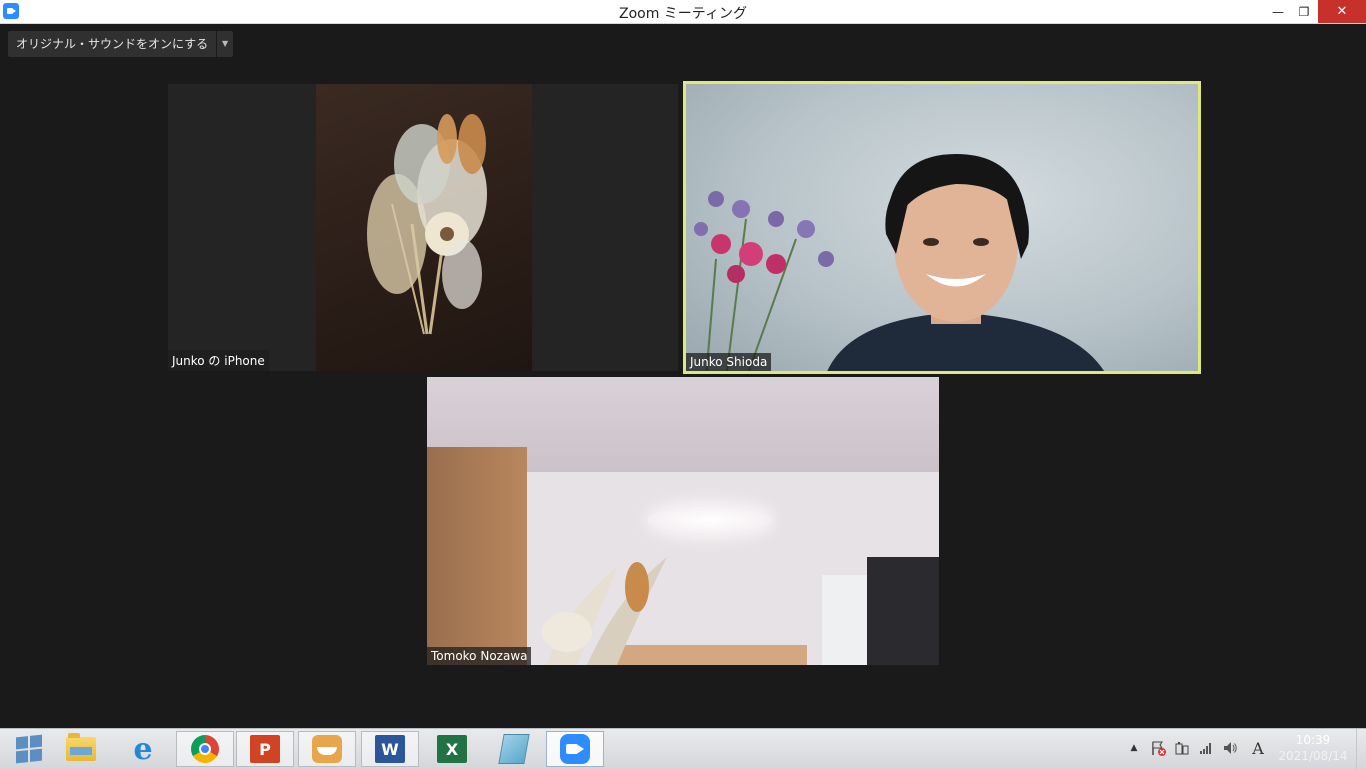 This screenshot has width=1366, height=769. I want to click on word-icon: W, so click(390, 749).